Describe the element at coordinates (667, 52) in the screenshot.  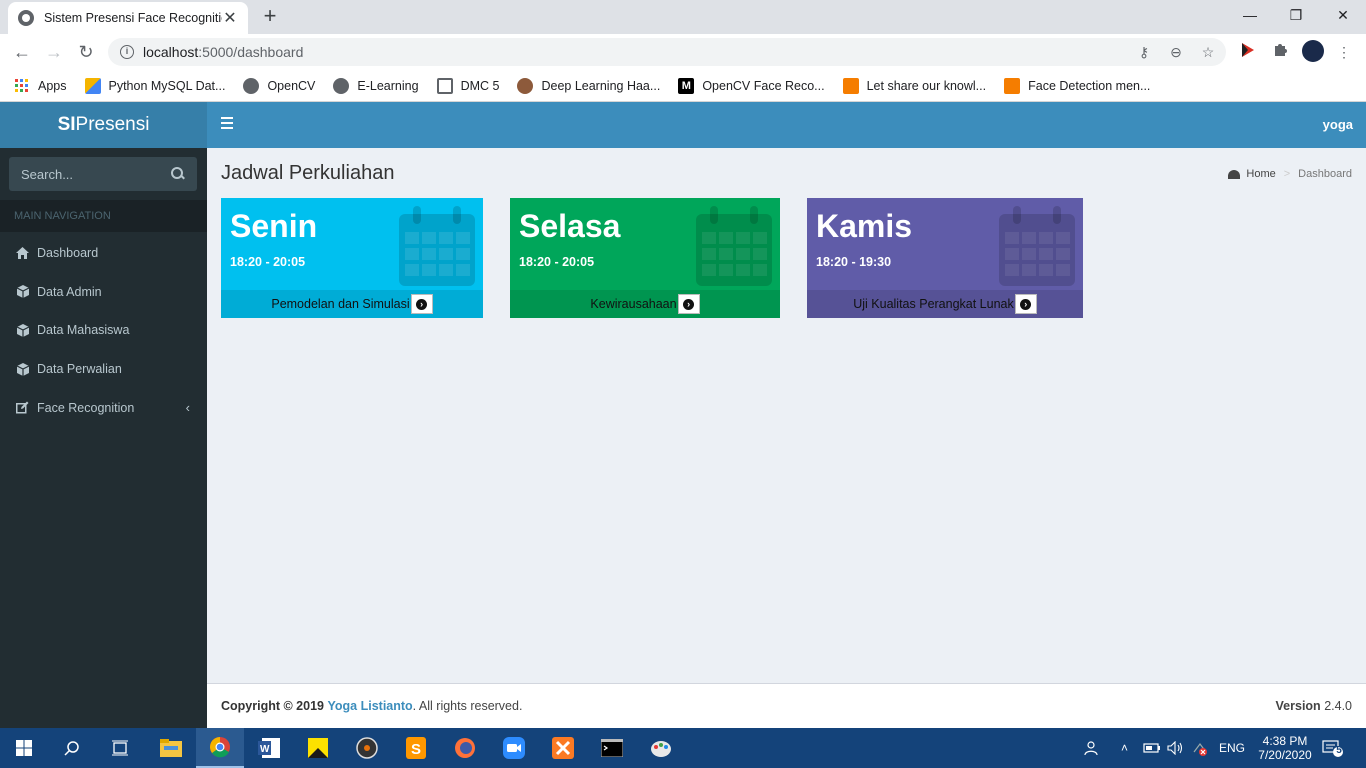
I see `address-bar: i localhost:5000/dashboard` at that location.